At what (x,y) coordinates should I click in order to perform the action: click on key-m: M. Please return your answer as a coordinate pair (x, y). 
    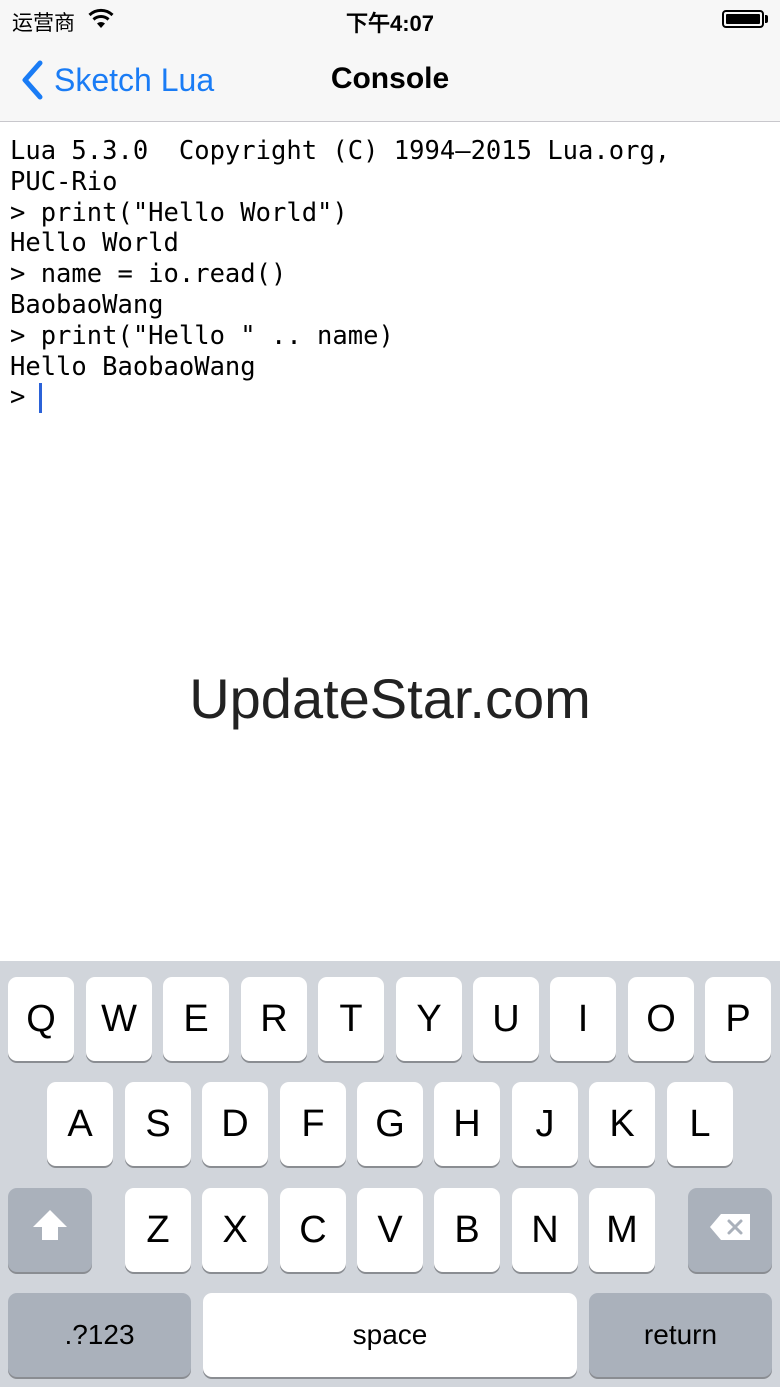
    Looking at the image, I should click on (622, 1230).